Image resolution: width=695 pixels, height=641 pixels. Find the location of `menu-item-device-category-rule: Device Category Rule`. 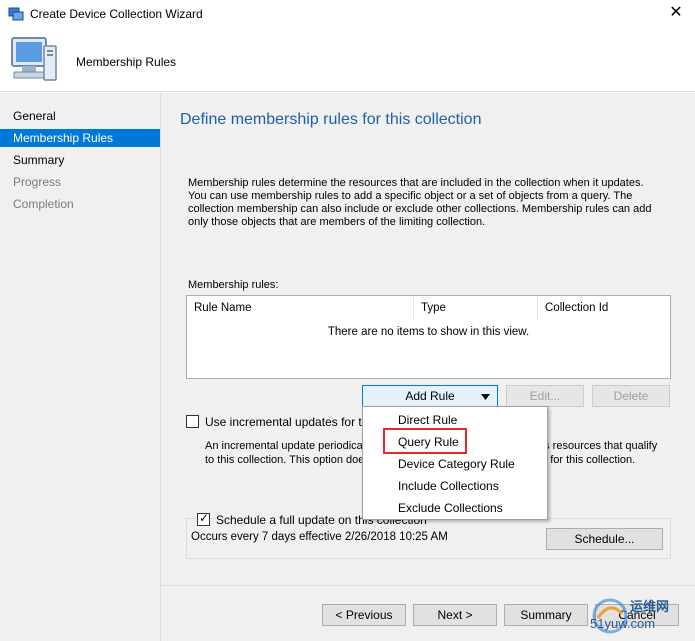

menu-item-device-category-rule: Device Category Rule is located at coordinates (455, 464).